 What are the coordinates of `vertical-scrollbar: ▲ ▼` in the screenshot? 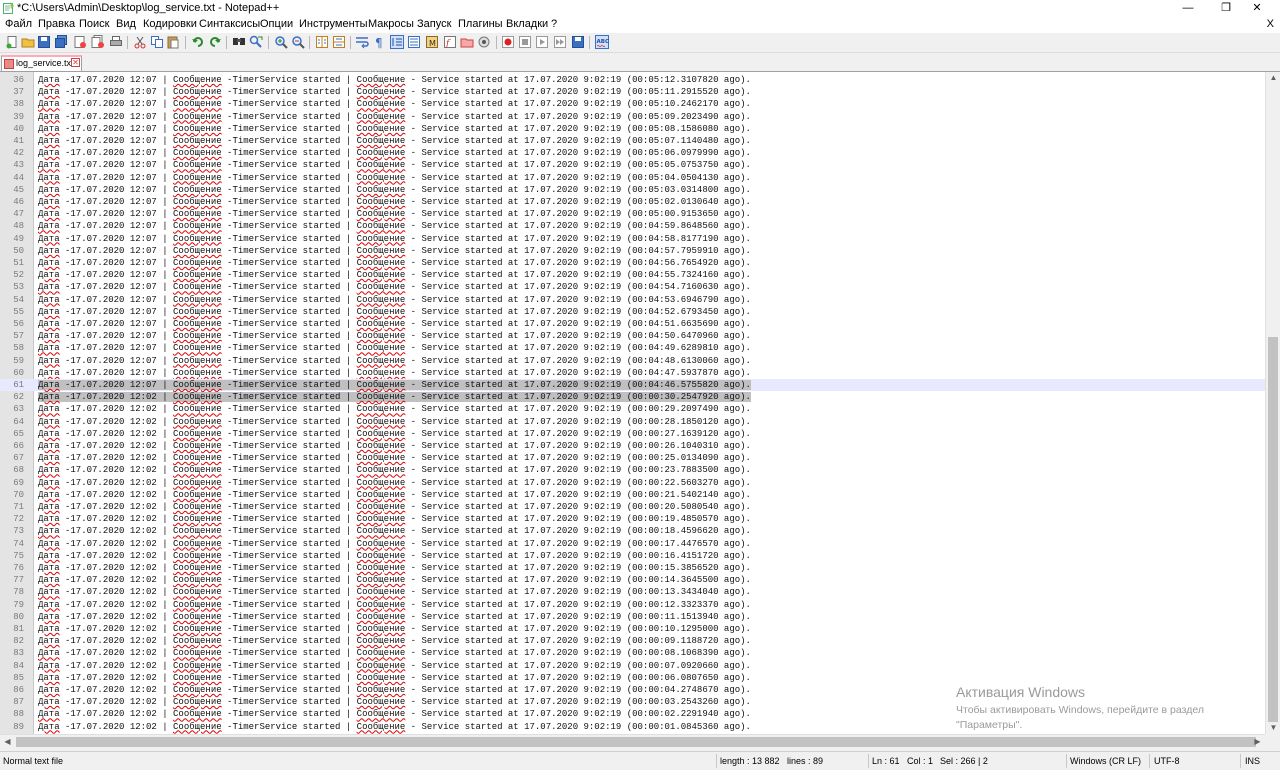 It's located at (1272, 403).